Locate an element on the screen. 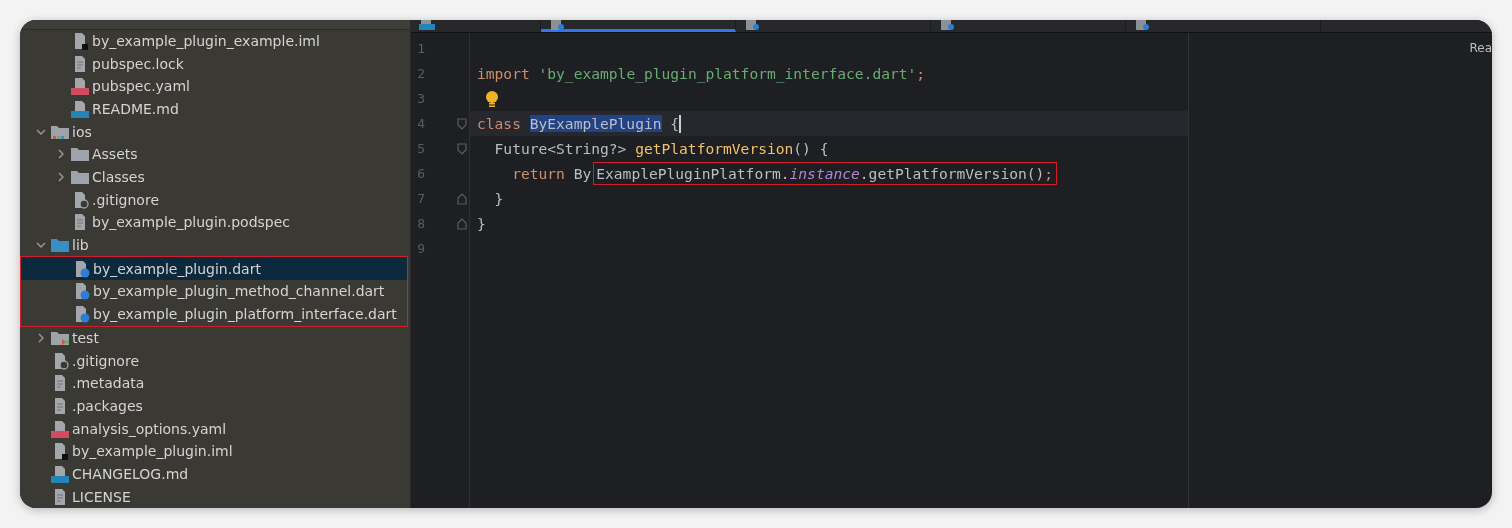  text-caret is located at coordinates (680, 123).